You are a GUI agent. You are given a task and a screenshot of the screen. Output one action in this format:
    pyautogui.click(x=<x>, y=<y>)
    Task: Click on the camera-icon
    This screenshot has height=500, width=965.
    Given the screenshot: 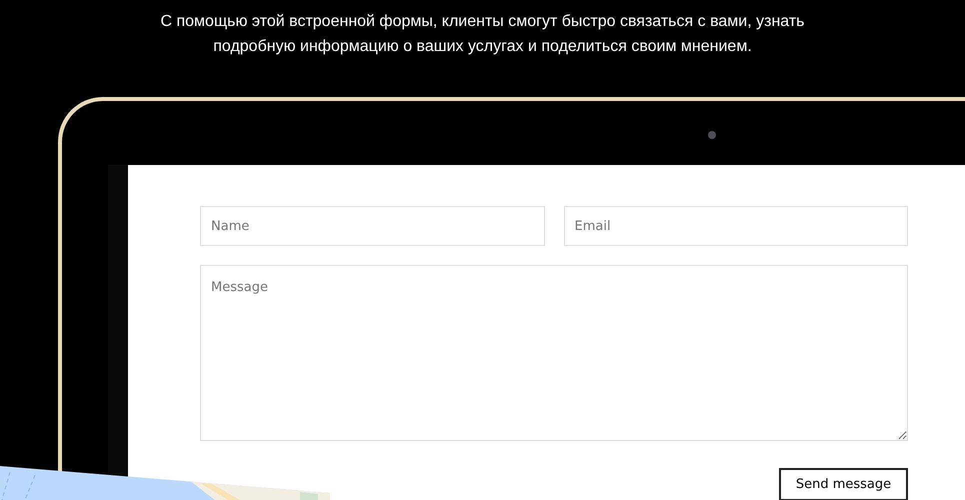 What is the action you would take?
    pyautogui.click(x=712, y=135)
    